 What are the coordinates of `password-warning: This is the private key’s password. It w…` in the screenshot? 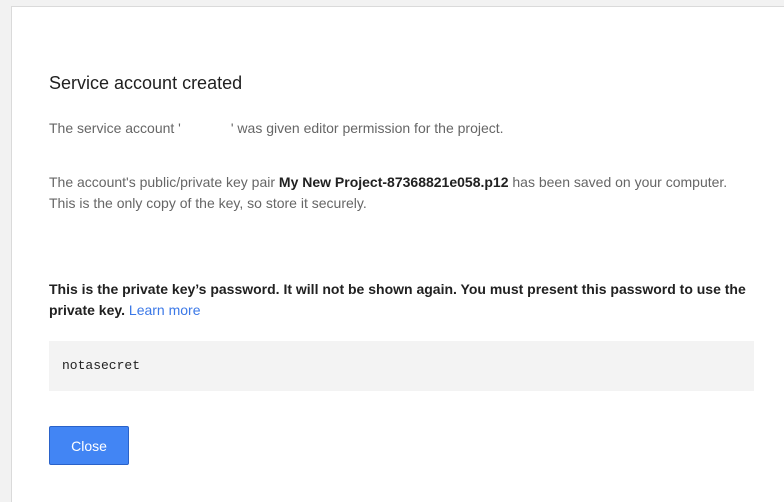 It's located at (401, 300).